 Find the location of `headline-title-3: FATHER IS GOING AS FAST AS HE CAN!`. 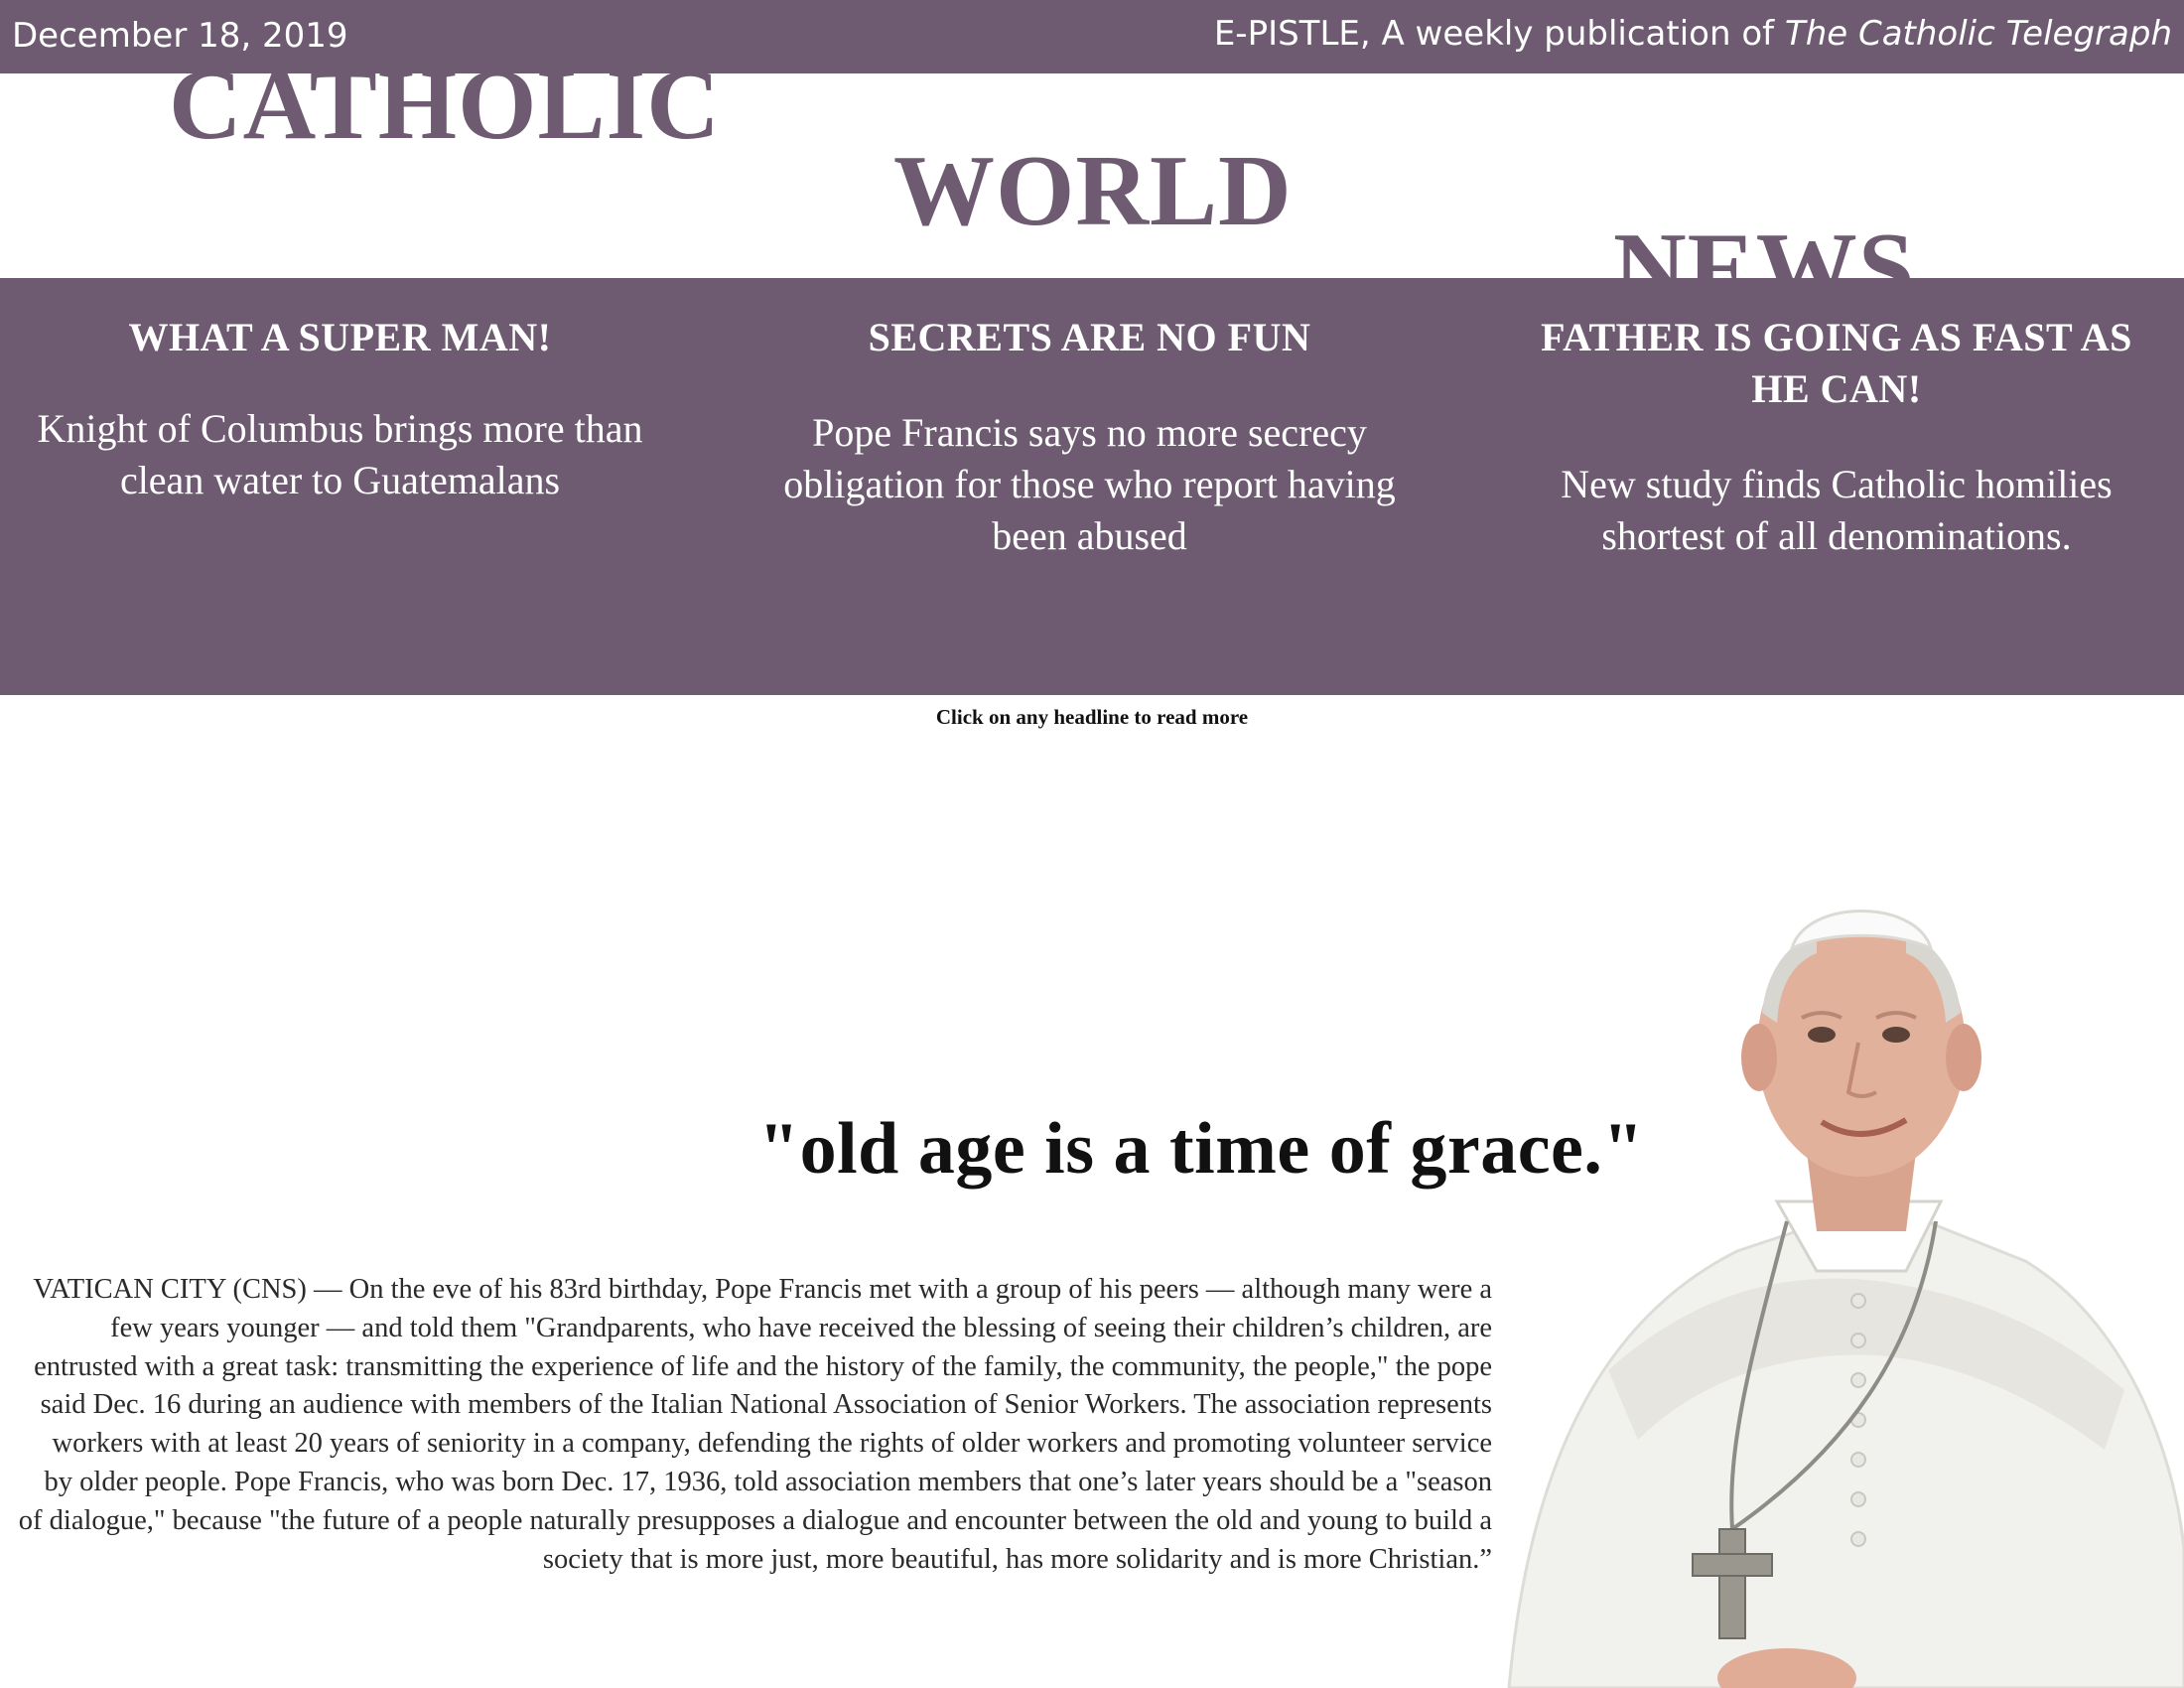

headline-title-3: FATHER IS GOING AS FAST AS HE CAN! is located at coordinates (1836, 363).